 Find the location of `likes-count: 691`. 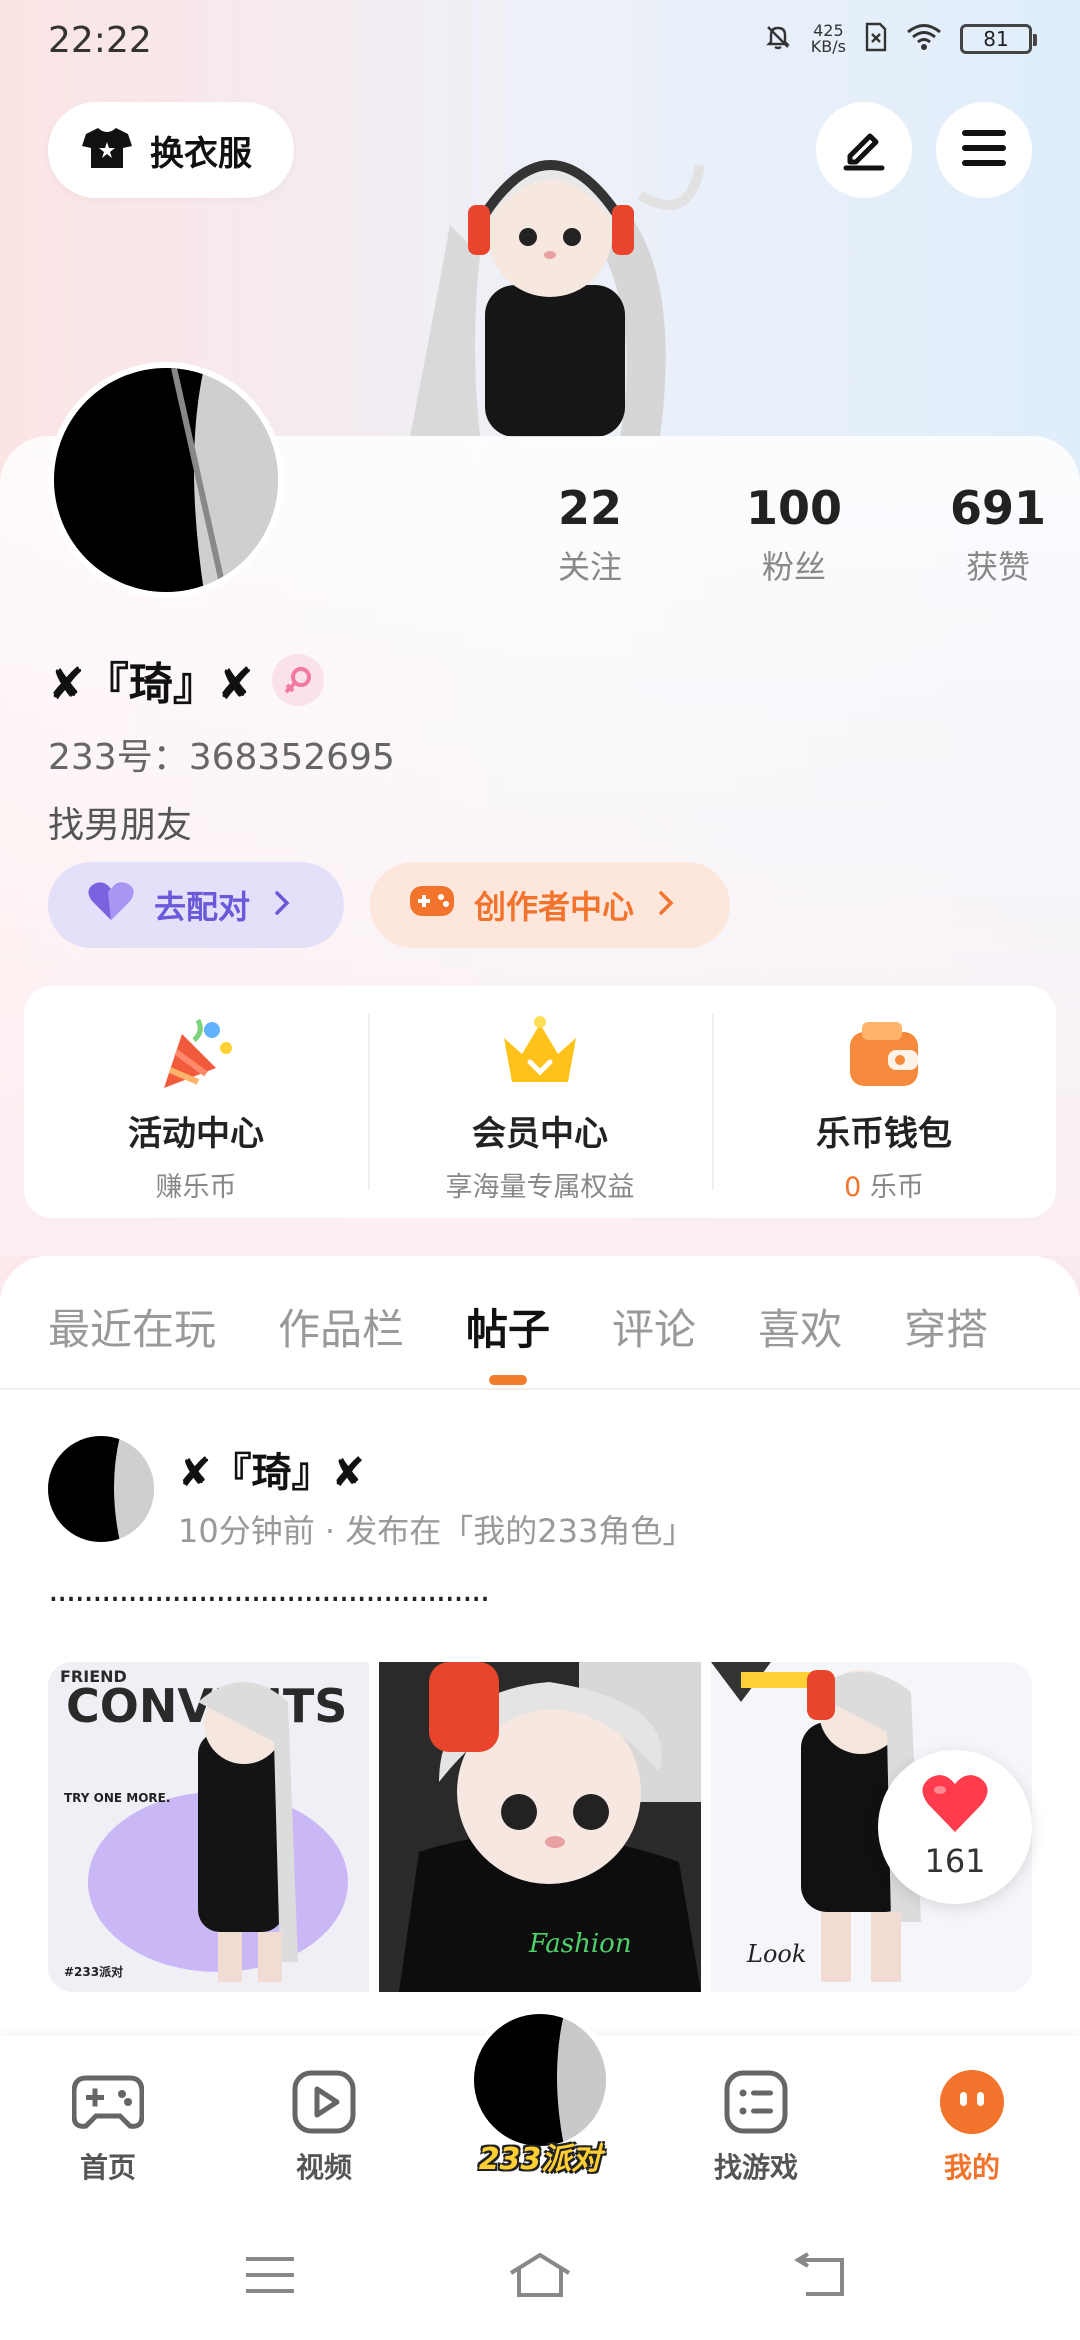

likes-count: 691 is located at coordinates (998, 508).